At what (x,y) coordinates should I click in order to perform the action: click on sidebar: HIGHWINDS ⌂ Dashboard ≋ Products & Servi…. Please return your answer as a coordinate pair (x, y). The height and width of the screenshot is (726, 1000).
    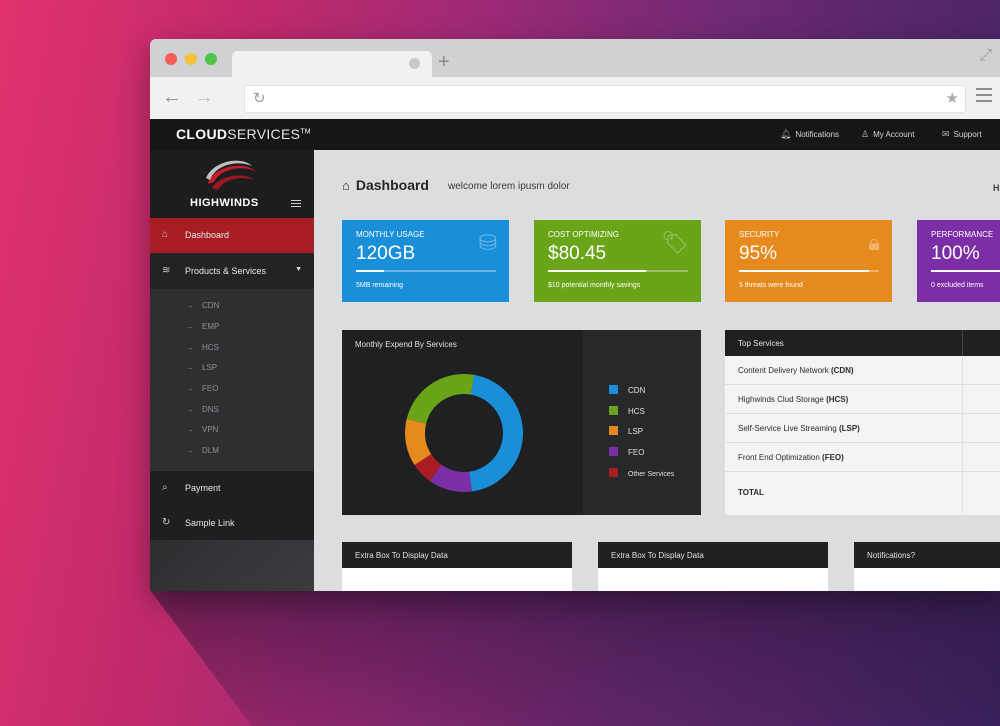
    Looking at the image, I should click on (232, 370).